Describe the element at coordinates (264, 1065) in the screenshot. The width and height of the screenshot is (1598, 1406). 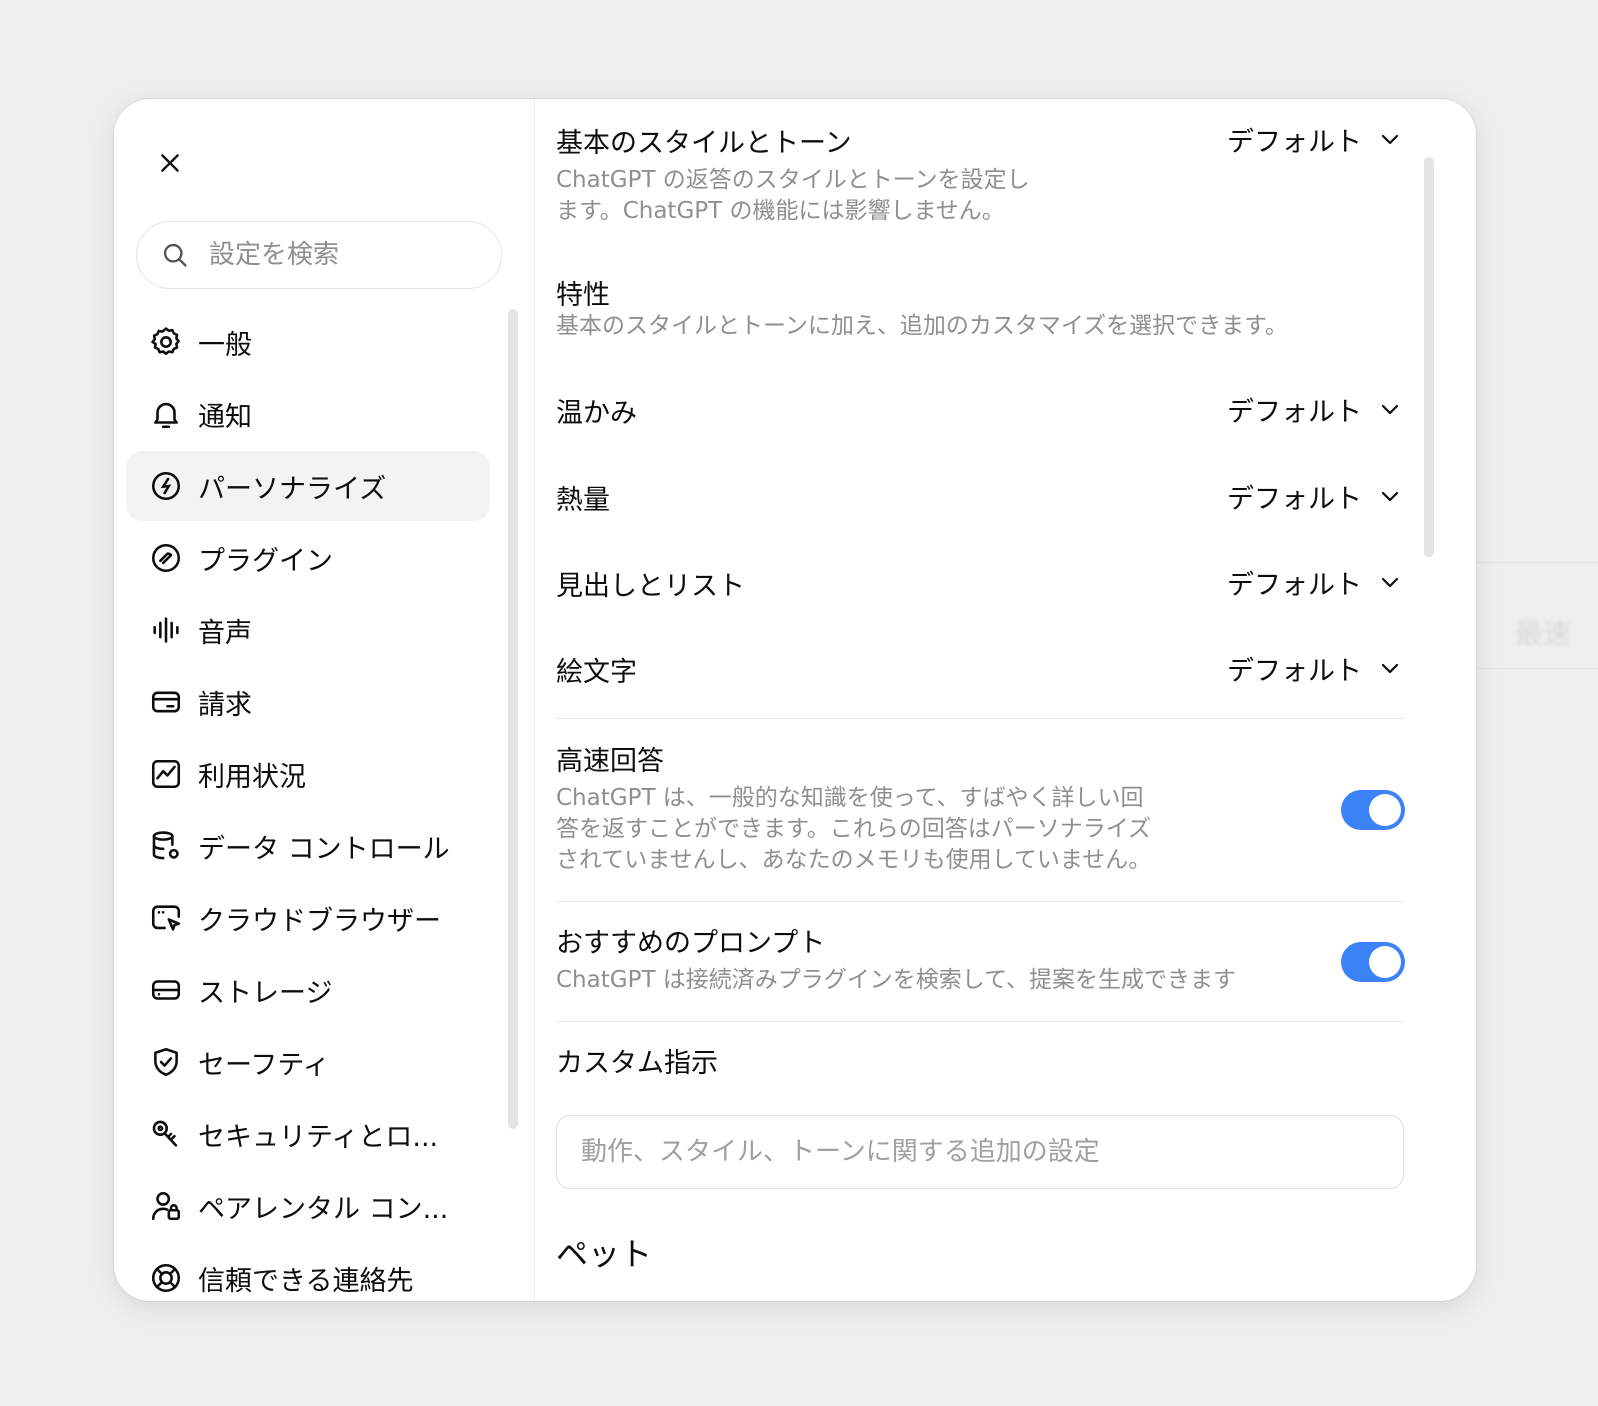
I see `sidebar-item-label: セーフティ` at that location.